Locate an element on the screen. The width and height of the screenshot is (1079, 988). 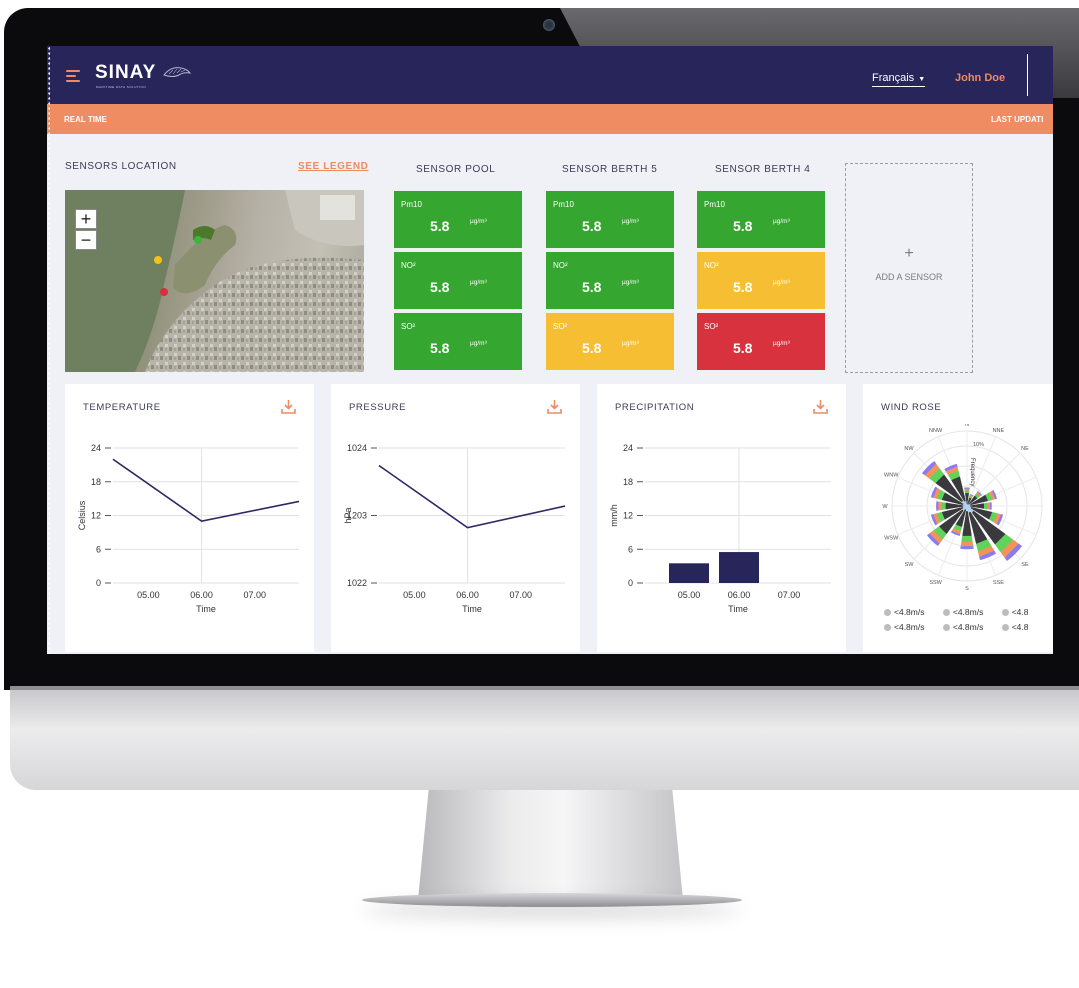
add-sensor-button: + ADD A SENSOR is located at coordinates (909, 268).